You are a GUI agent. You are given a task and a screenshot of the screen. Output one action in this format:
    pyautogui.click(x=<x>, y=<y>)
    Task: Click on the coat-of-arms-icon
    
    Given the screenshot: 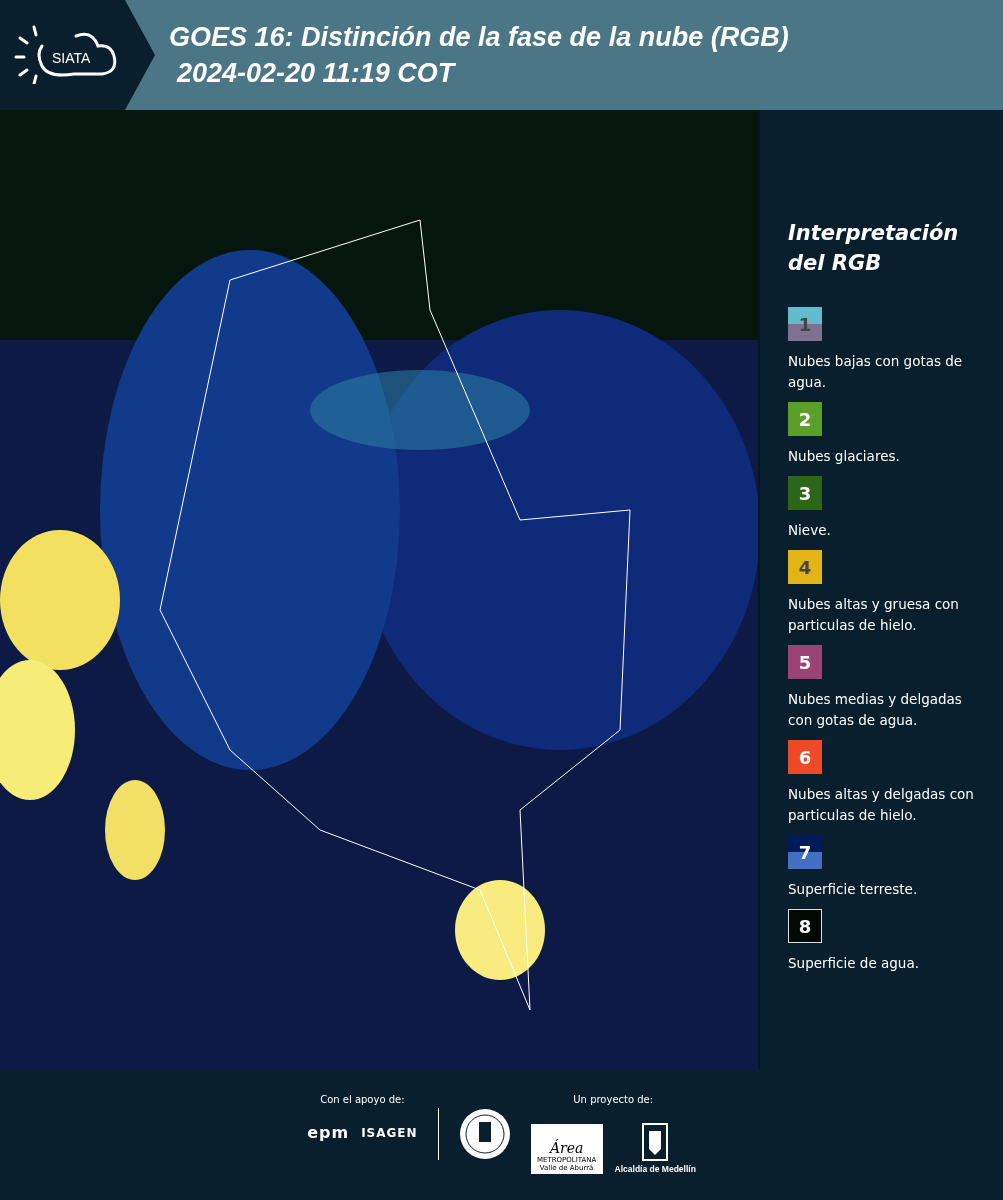 What is the action you would take?
    pyautogui.click(x=655, y=1142)
    